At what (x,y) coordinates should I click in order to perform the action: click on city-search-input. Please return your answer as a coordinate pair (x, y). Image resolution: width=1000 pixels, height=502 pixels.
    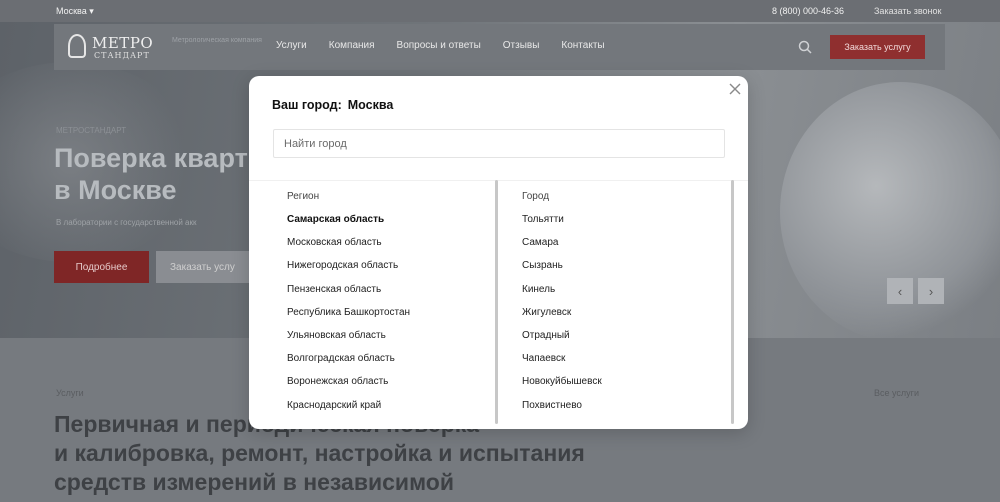
    Looking at the image, I should click on (499, 143).